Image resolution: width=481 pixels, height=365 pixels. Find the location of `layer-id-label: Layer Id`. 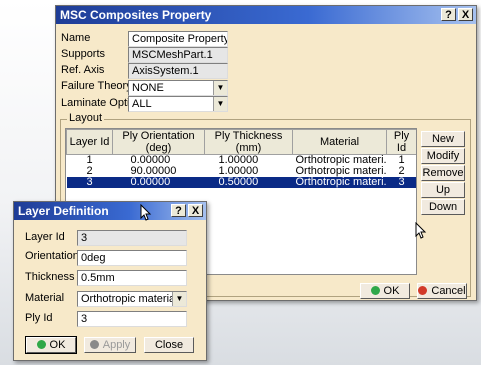

layer-id-label: Layer Id is located at coordinates (45, 237).